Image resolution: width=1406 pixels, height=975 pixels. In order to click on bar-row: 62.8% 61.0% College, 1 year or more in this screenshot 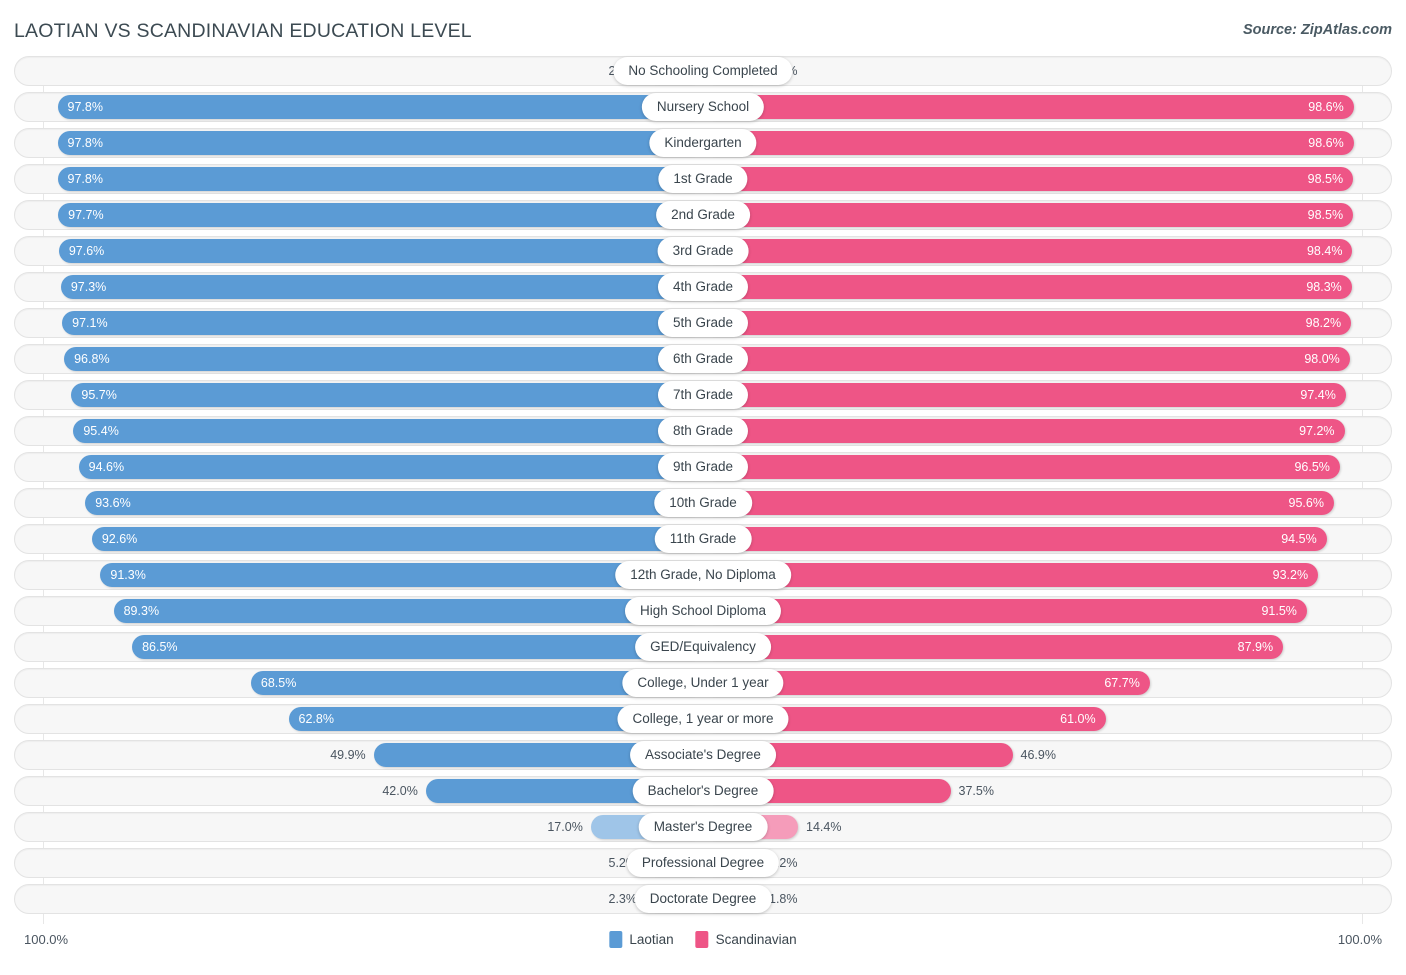, I will do `click(703, 719)`.